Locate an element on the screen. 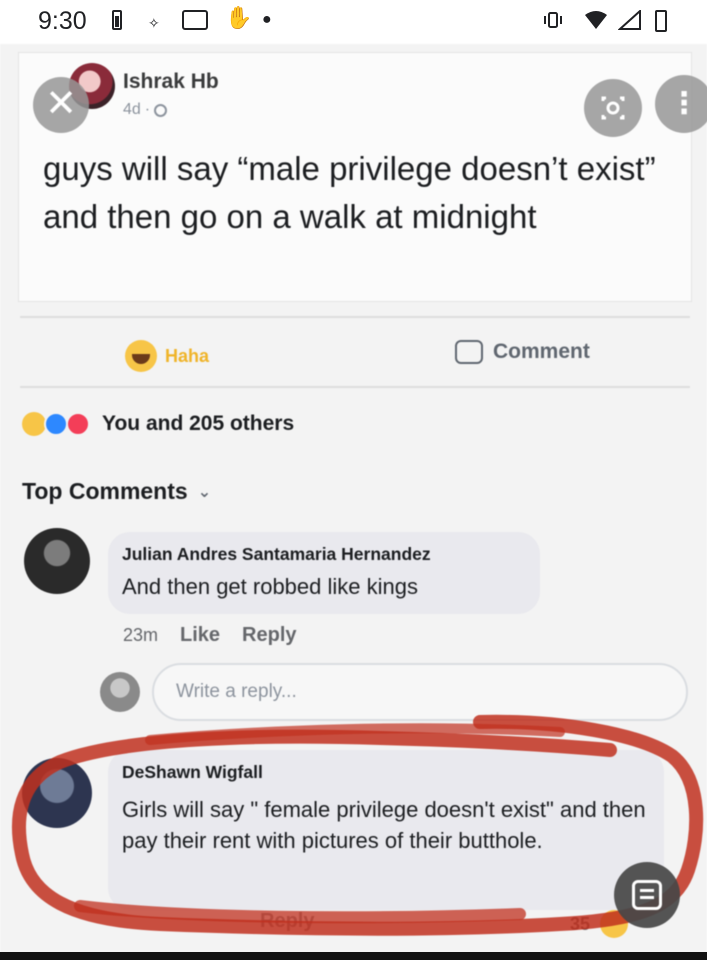 The image size is (707, 960). post-divider is located at coordinates (355, 317).